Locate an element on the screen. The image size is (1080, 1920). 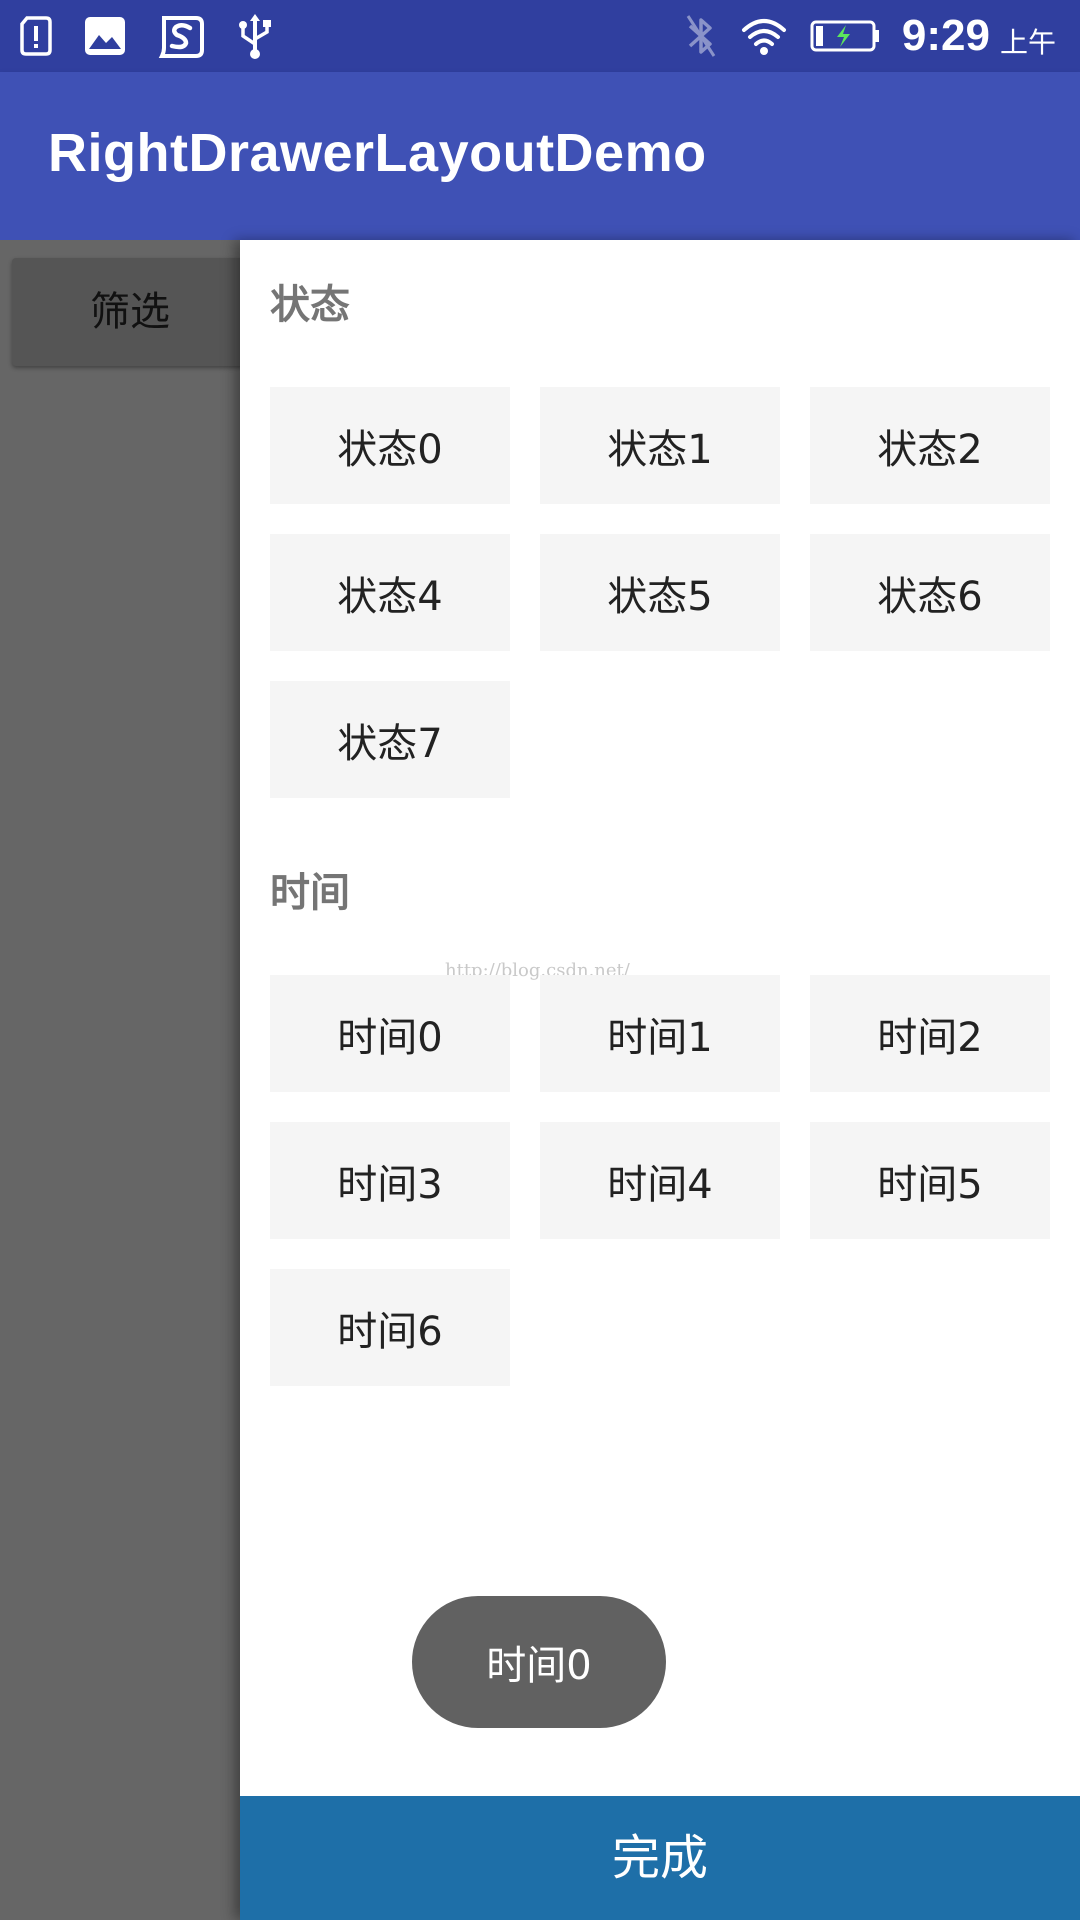
time-chip-4: 时间4 is located at coordinates (660, 1180).